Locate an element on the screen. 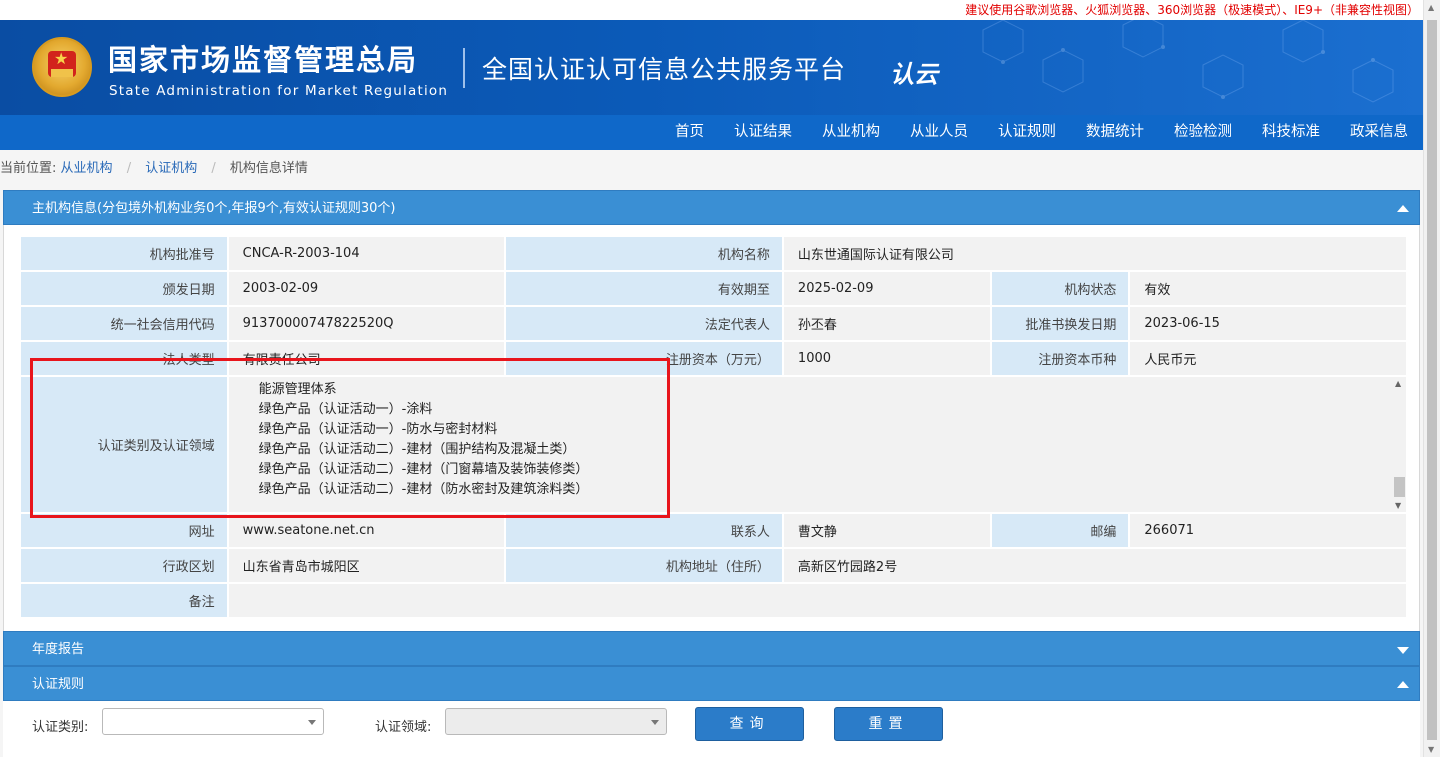 This screenshot has height=757, width=1440. legal-type-label: 法人类型 is located at coordinates (124, 358).